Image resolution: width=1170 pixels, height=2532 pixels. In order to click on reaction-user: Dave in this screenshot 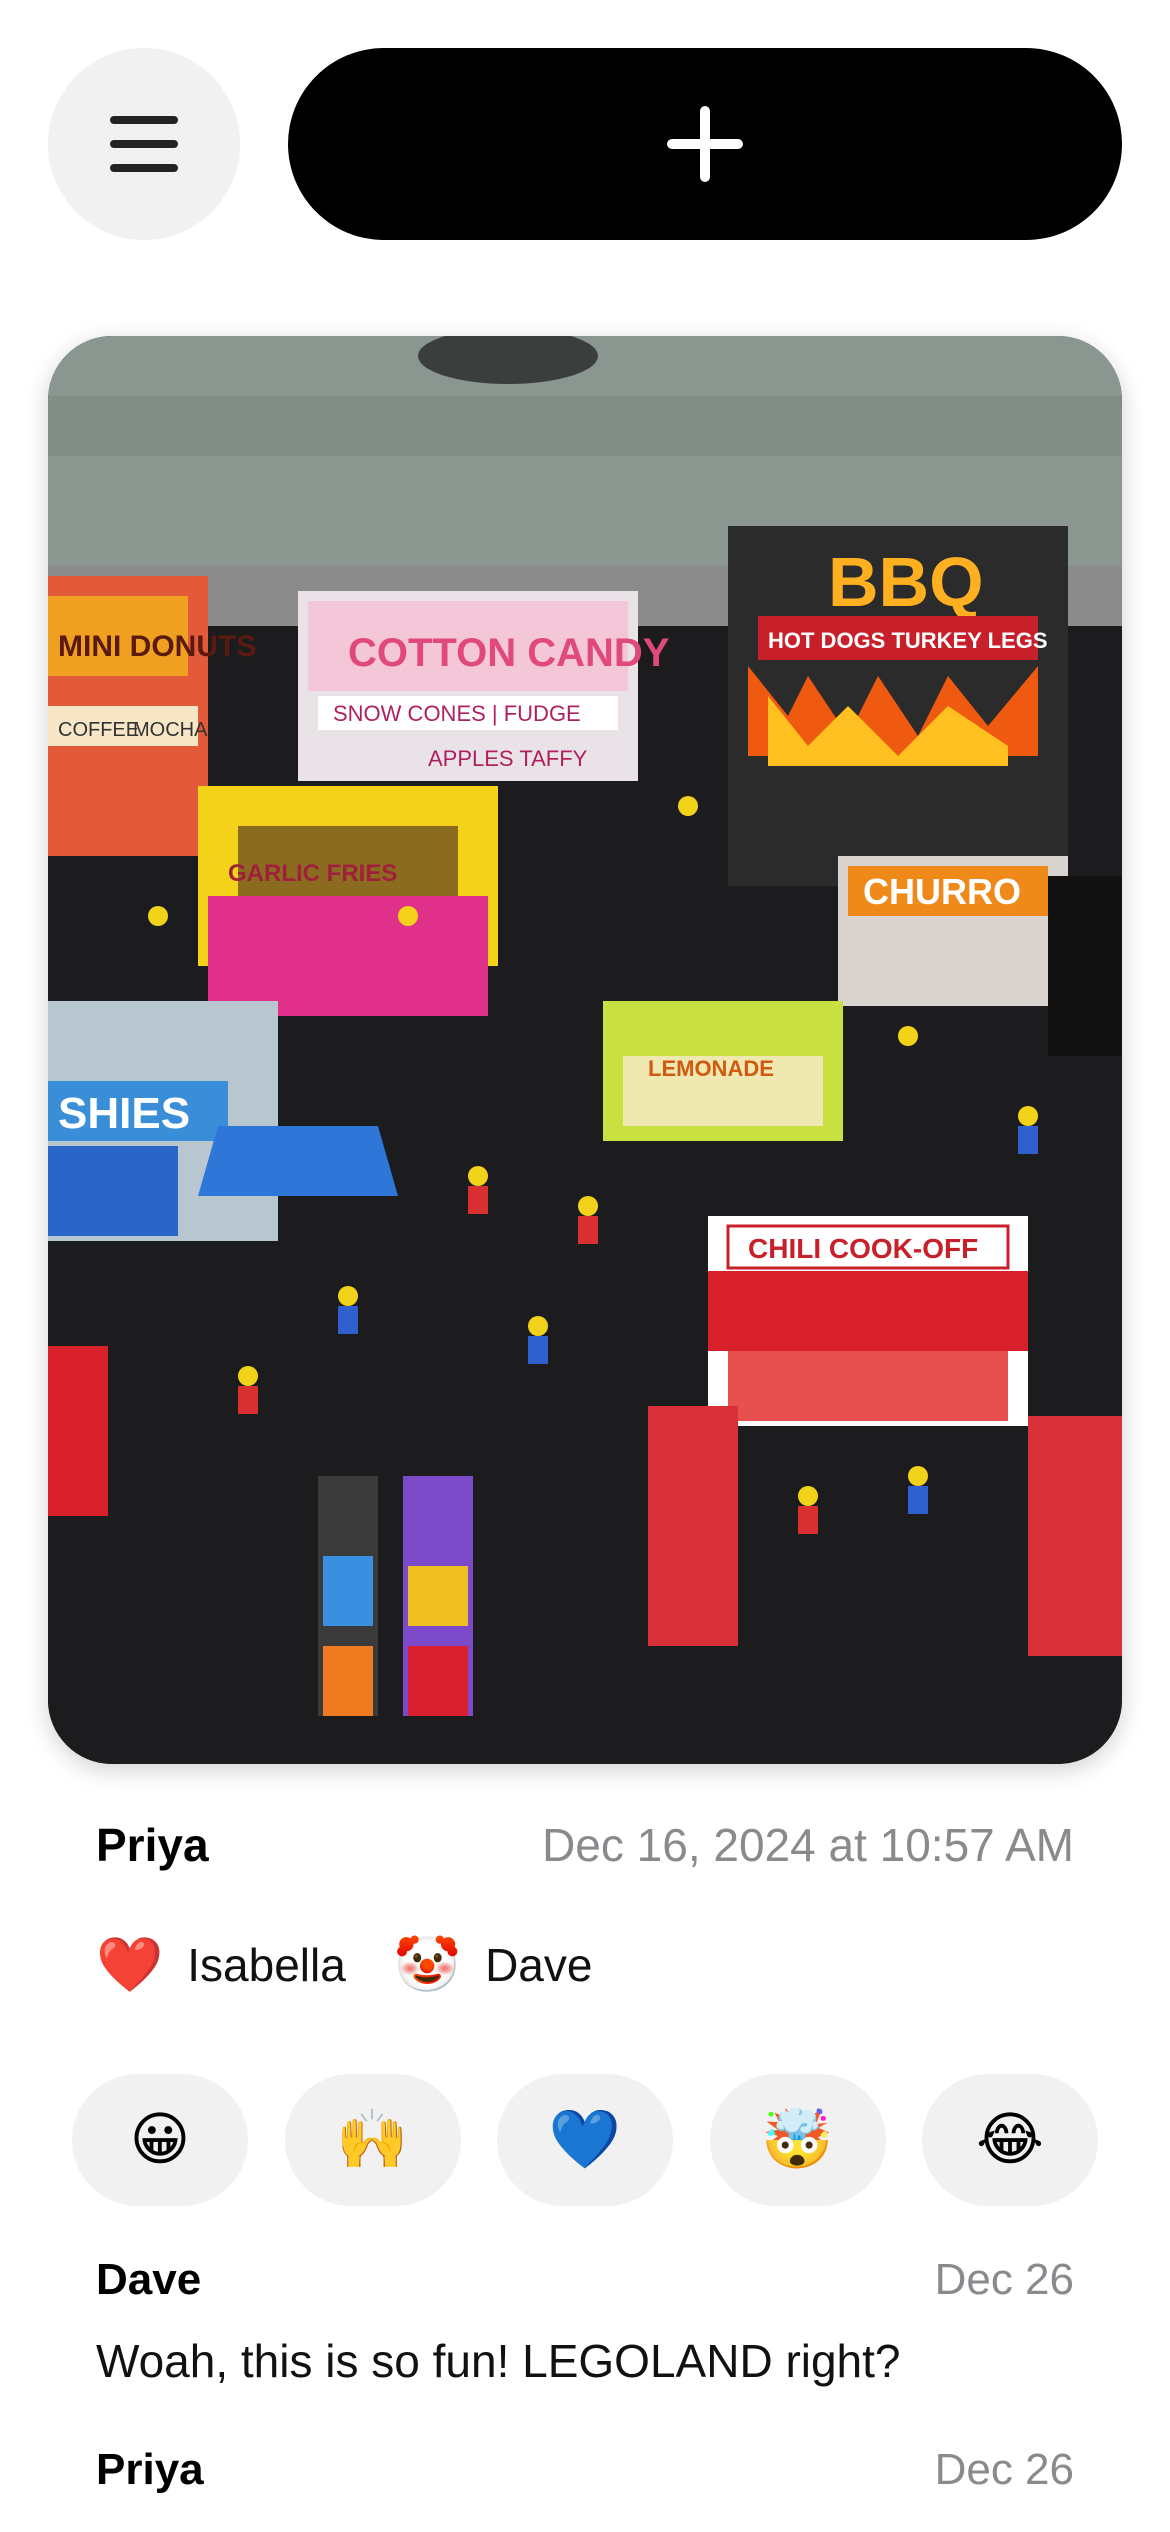, I will do `click(539, 1965)`.